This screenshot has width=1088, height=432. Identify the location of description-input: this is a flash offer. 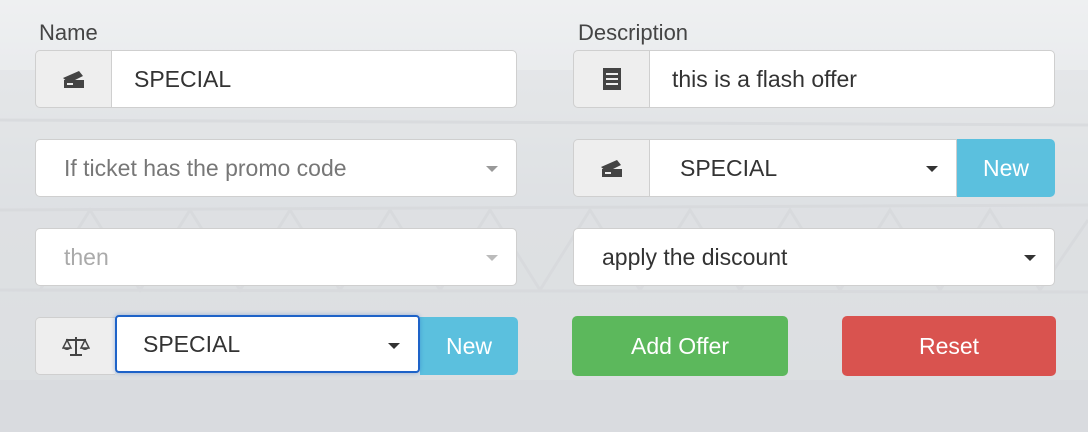
(852, 79).